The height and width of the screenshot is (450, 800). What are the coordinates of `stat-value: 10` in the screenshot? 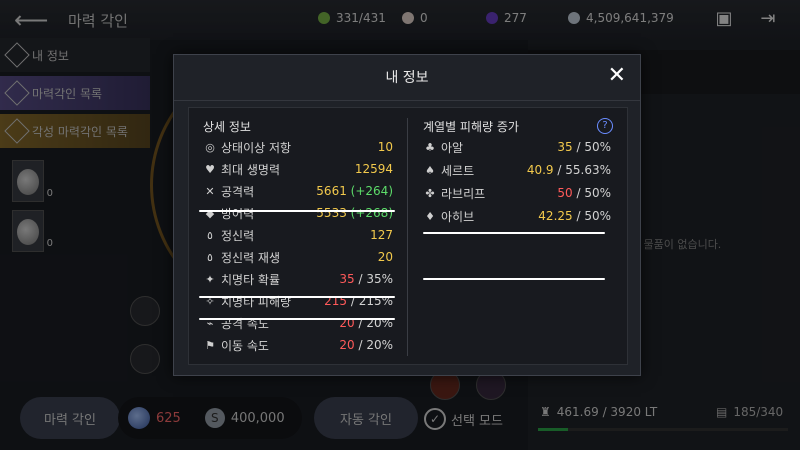 It's located at (385, 147).